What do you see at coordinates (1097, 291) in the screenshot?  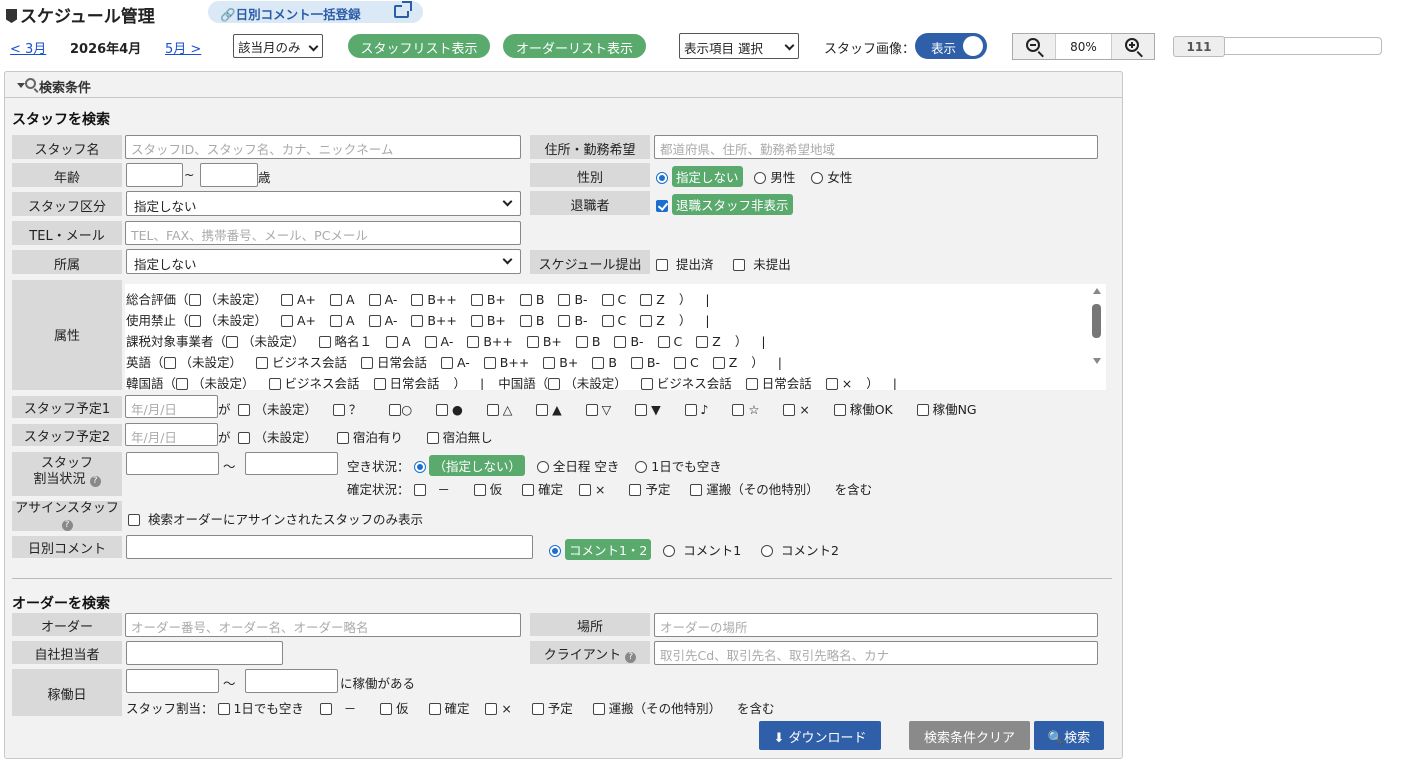 I see `scroll-up-icon` at bounding box center [1097, 291].